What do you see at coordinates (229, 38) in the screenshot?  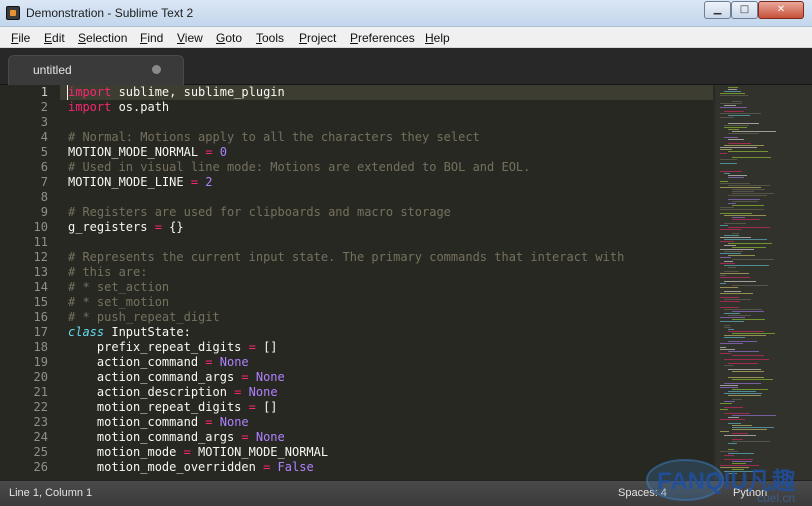 I see `menu-goto: Goto` at bounding box center [229, 38].